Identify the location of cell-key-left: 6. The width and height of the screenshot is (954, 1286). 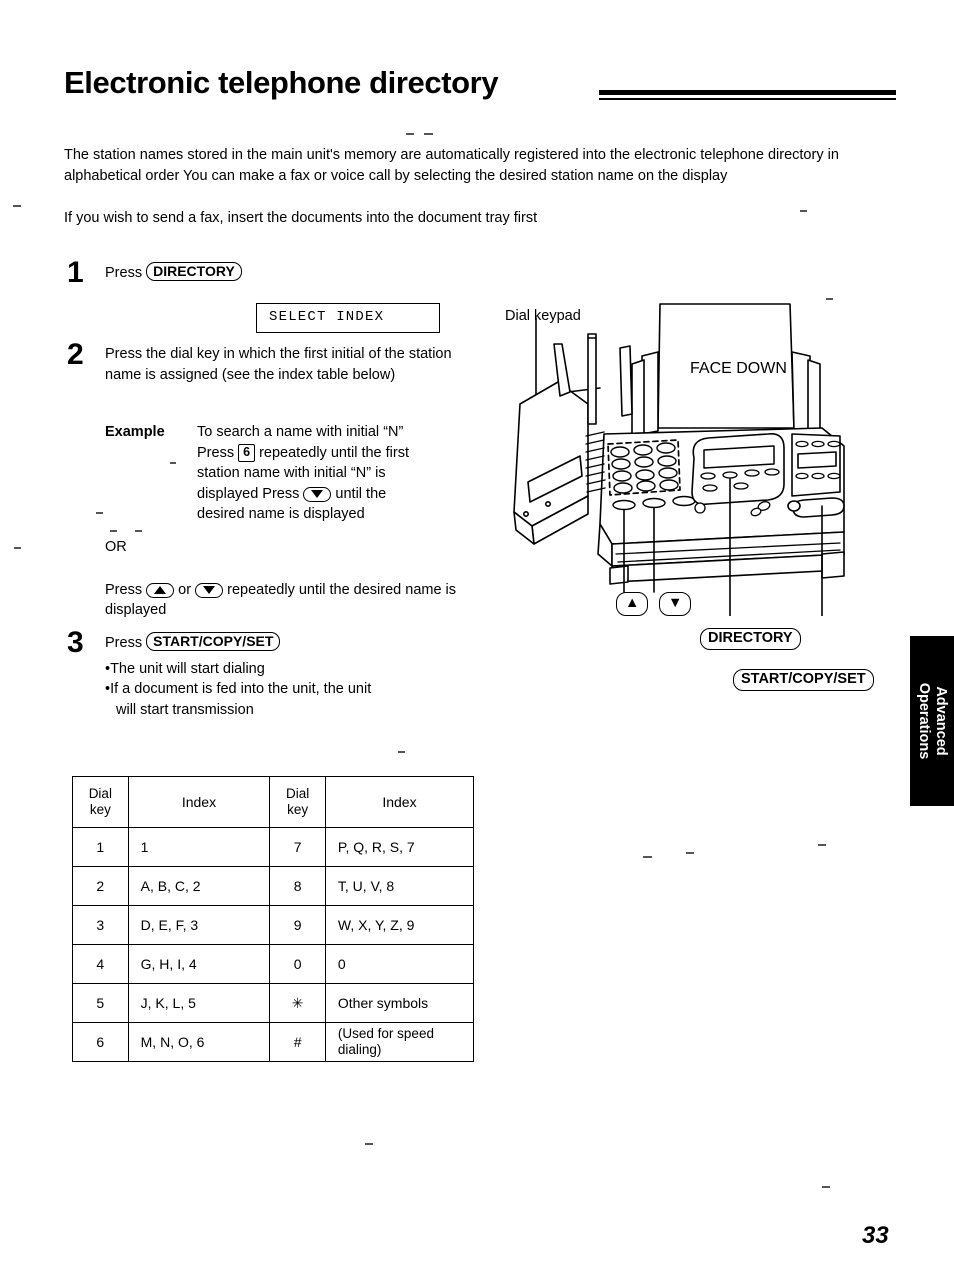
(100, 1042).